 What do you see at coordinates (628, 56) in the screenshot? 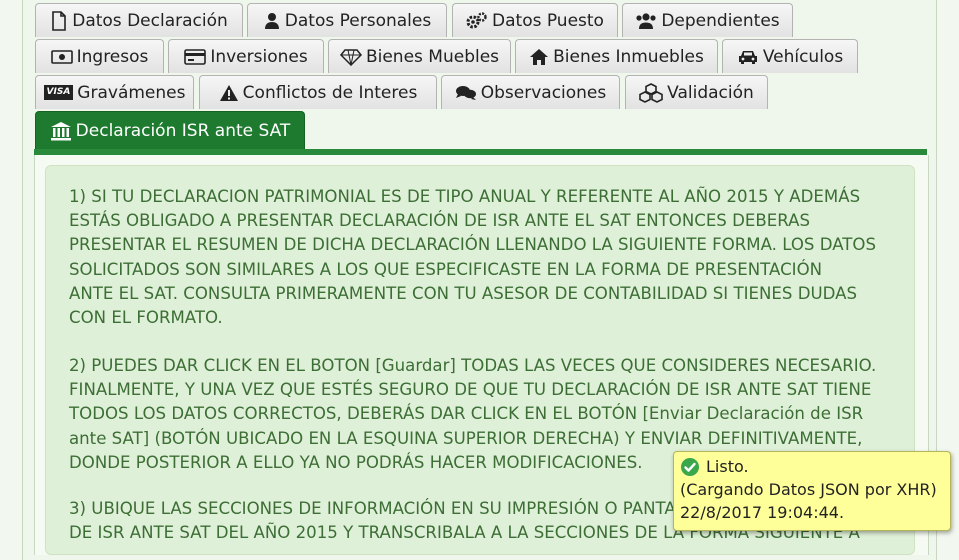
I see `tab-label: Bienes Inmuebles` at bounding box center [628, 56].